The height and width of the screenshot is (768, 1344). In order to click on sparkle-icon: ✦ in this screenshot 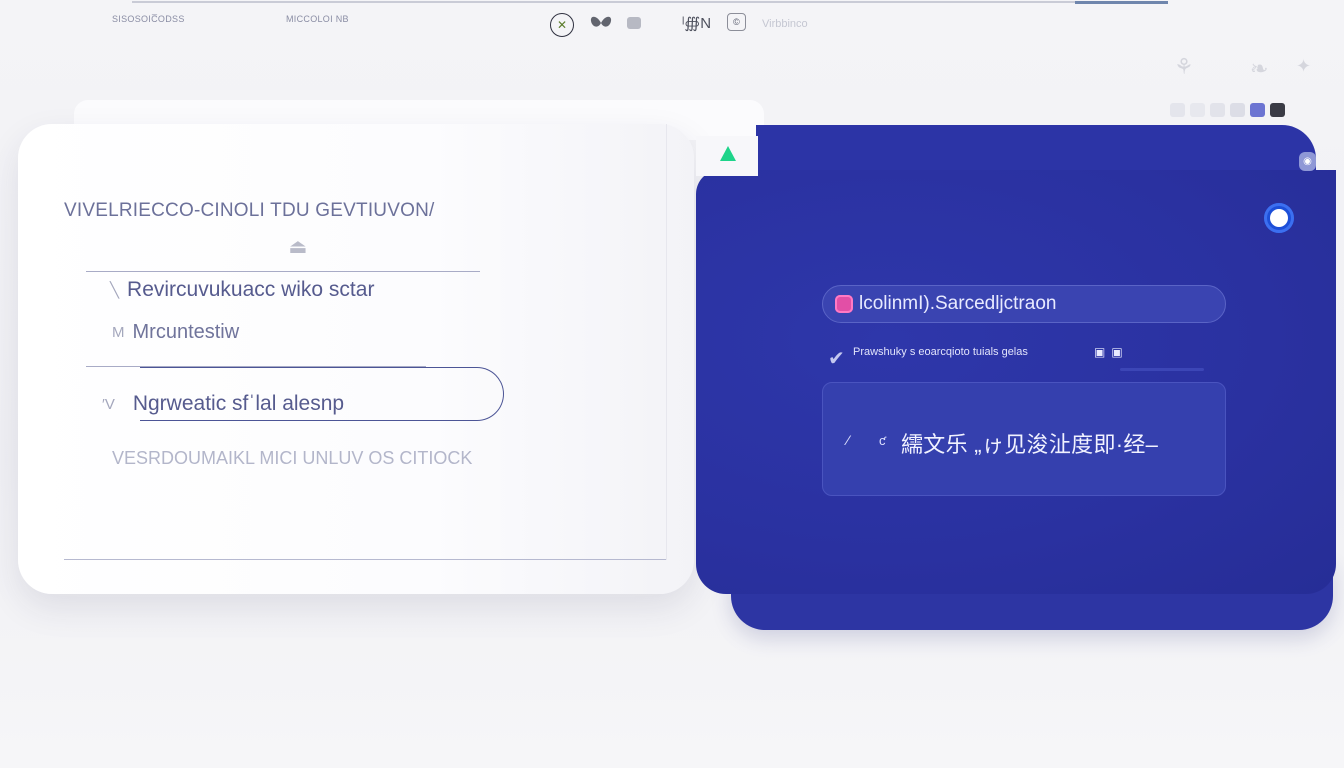, I will do `click(1304, 66)`.